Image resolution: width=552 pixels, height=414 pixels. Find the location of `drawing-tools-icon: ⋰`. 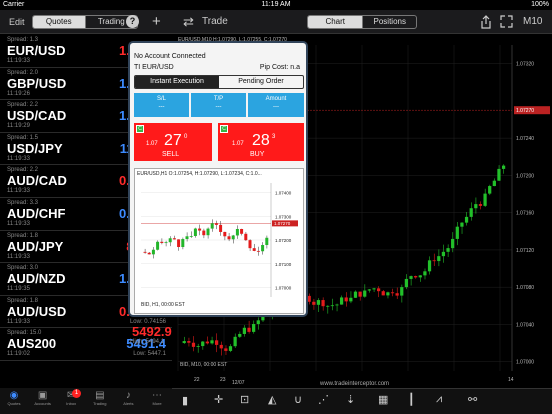

drawing-tools-icon: ⋰ is located at coordinates (323, 399).